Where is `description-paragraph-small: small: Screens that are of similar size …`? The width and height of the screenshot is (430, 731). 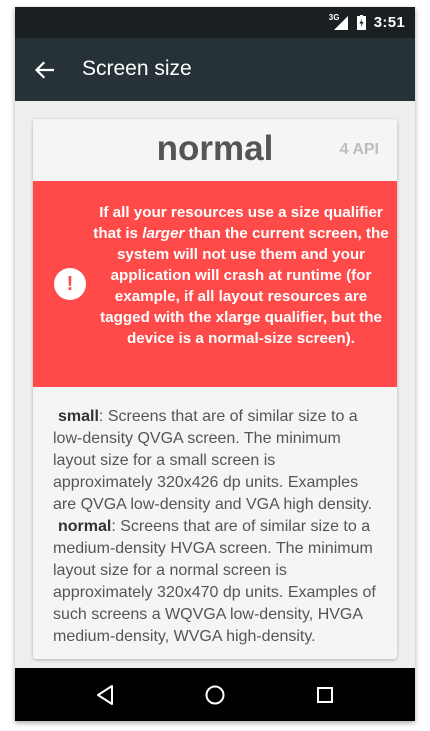
description-paragraph-small: small: Screens that are of similar size … is located at coordinates (216, 461).